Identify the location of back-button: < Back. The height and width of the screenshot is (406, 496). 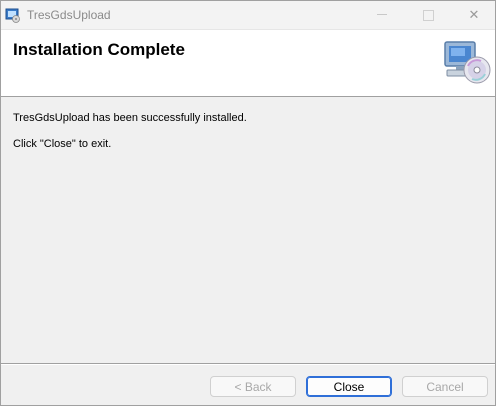
(253, 386).